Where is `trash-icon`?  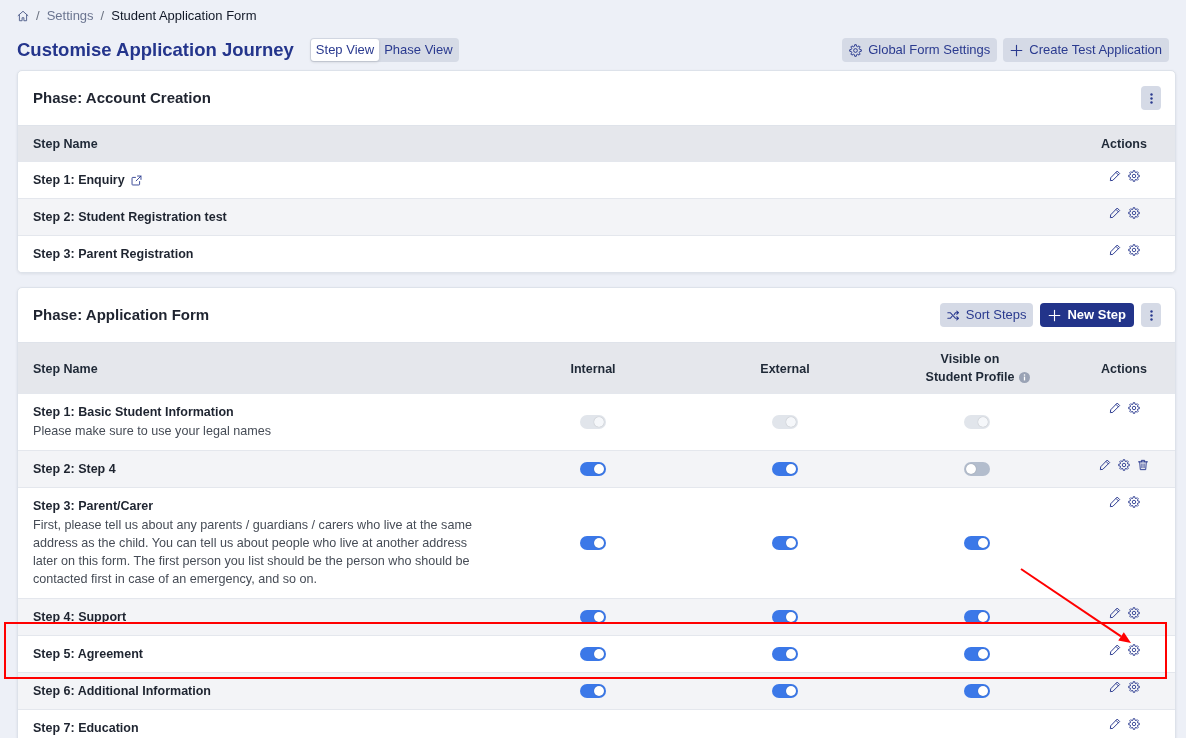
trash-icon is located at coordinates (1143, 465).